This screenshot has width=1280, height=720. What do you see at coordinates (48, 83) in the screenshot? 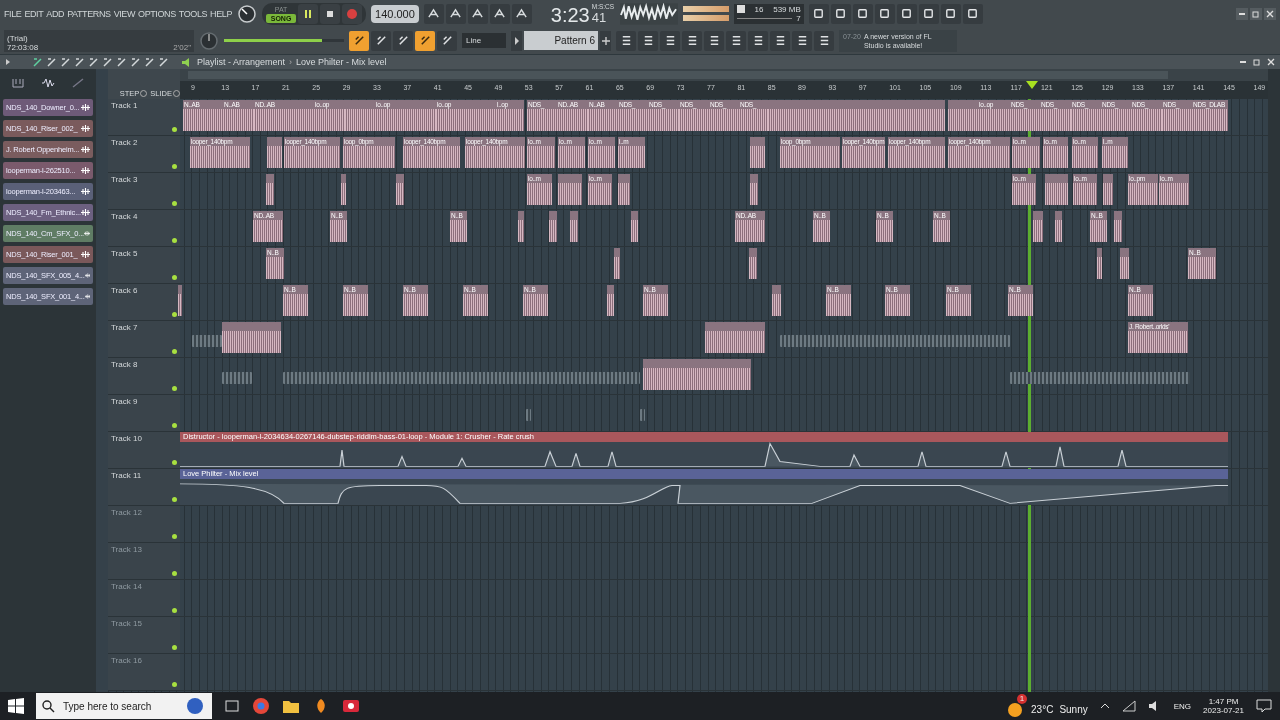
I see `waveform-icon` at bounding box center [48, 83].